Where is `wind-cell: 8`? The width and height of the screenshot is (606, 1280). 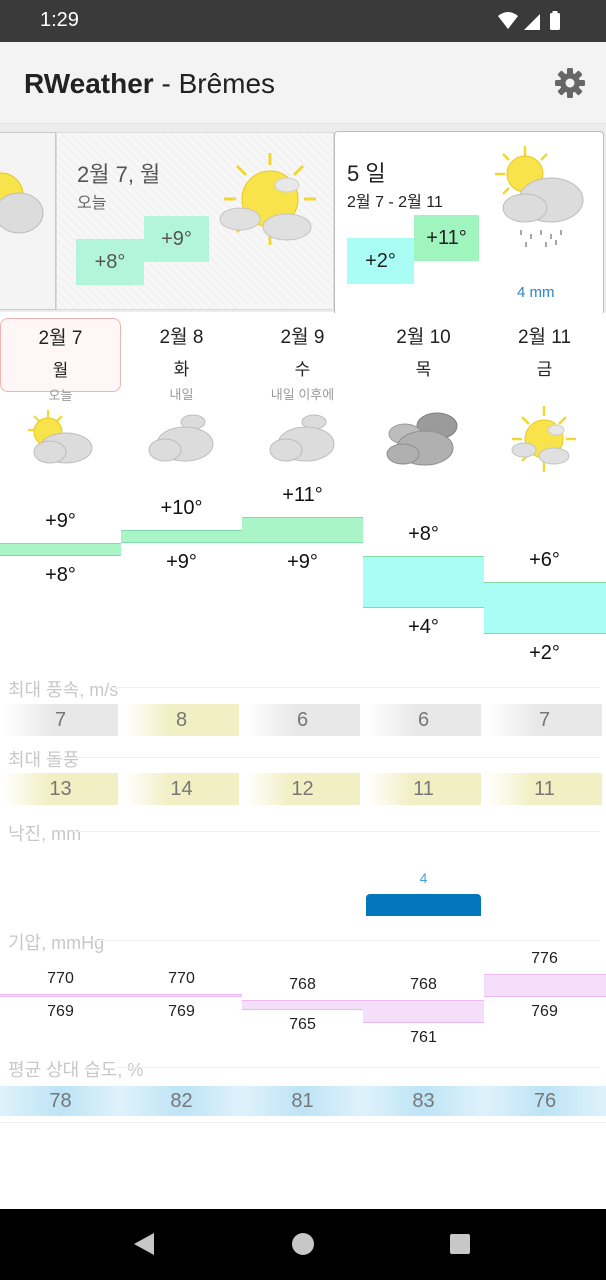 wind-cell: 8 is located at coordinates (181, 720).